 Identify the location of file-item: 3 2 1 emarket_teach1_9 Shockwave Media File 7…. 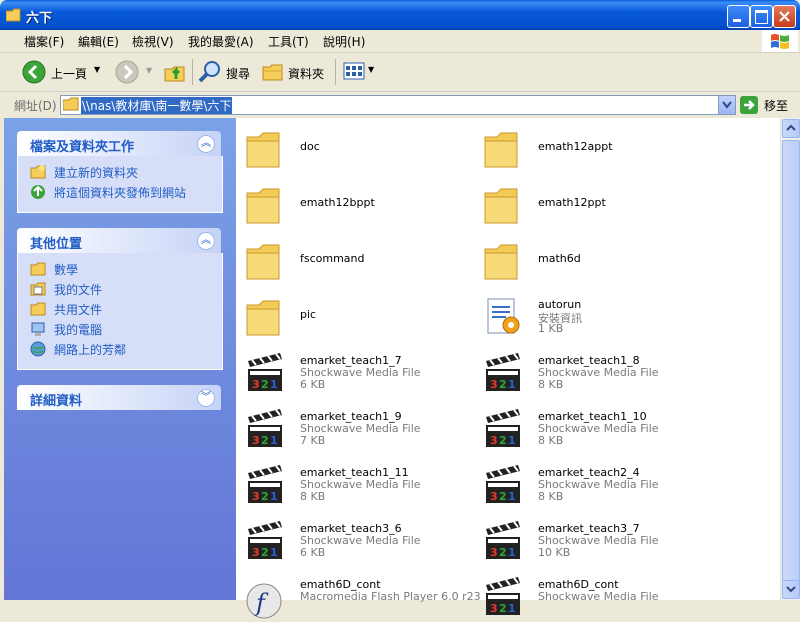
(359, 429).